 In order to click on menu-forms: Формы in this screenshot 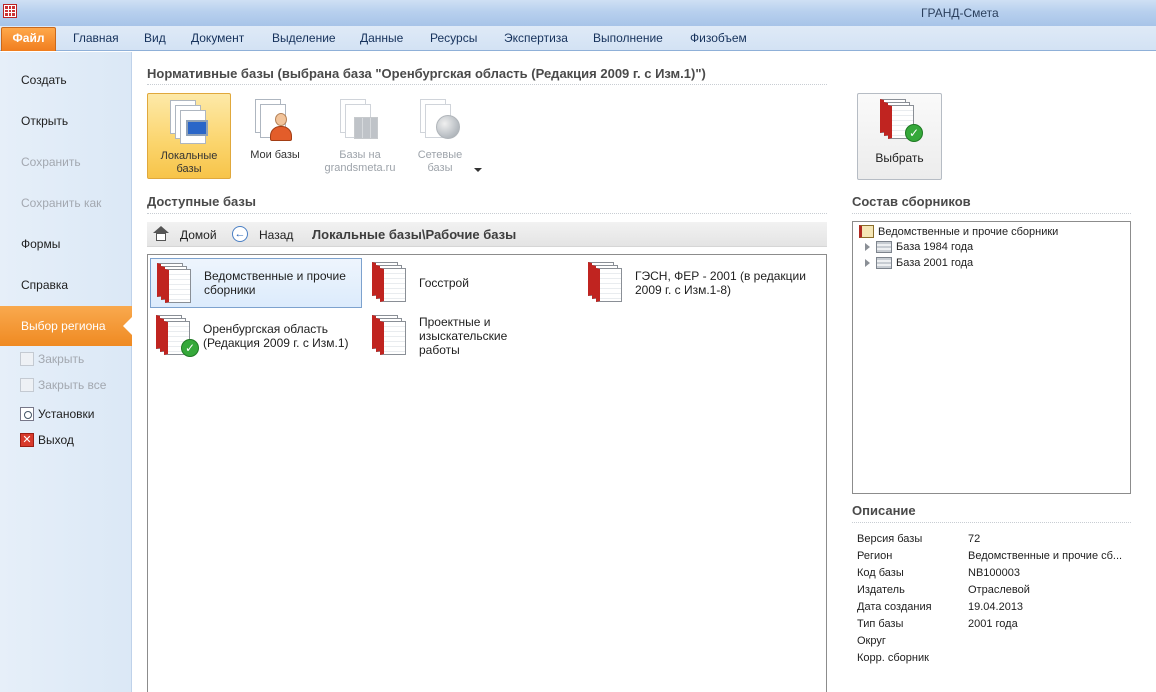, I will do `click(40, 244)`.